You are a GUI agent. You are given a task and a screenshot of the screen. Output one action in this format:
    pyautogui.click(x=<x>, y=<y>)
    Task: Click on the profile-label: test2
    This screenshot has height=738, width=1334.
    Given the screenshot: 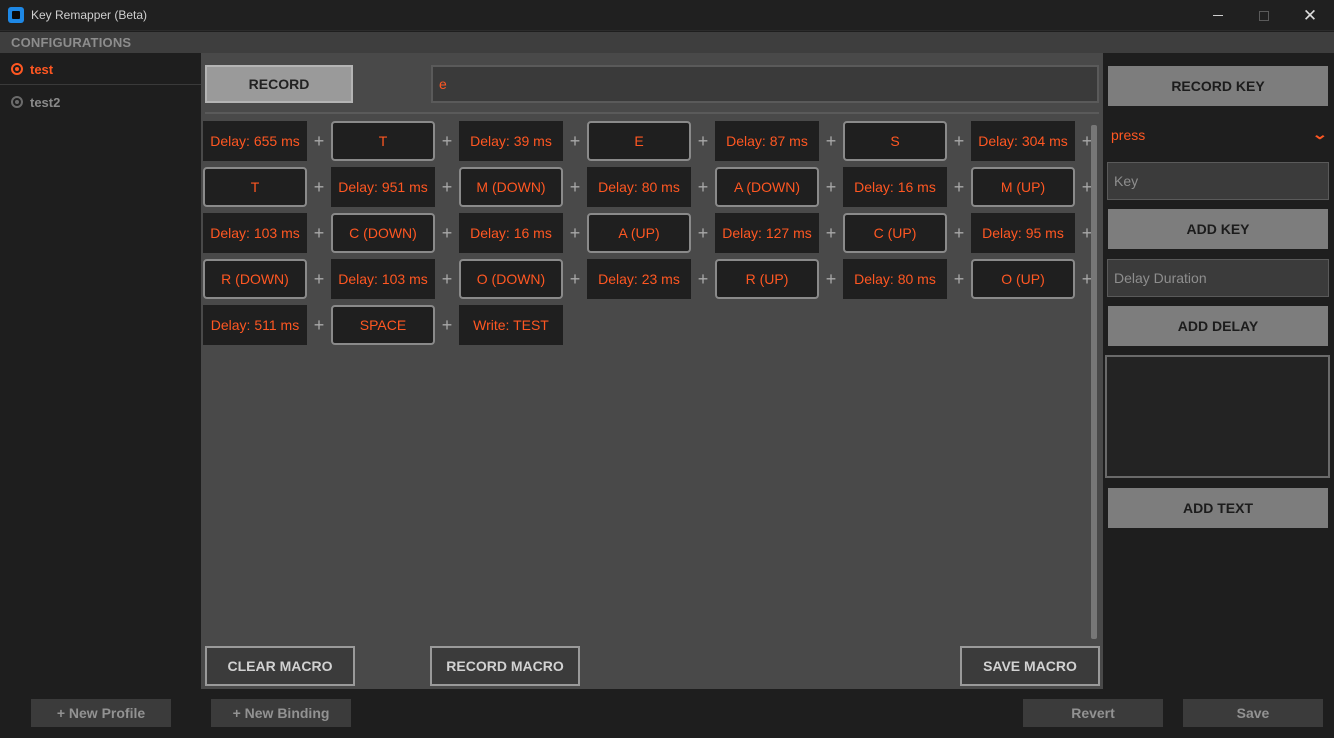 What is the action you would take?
    pyautogui.click(x=45, y=102)
    